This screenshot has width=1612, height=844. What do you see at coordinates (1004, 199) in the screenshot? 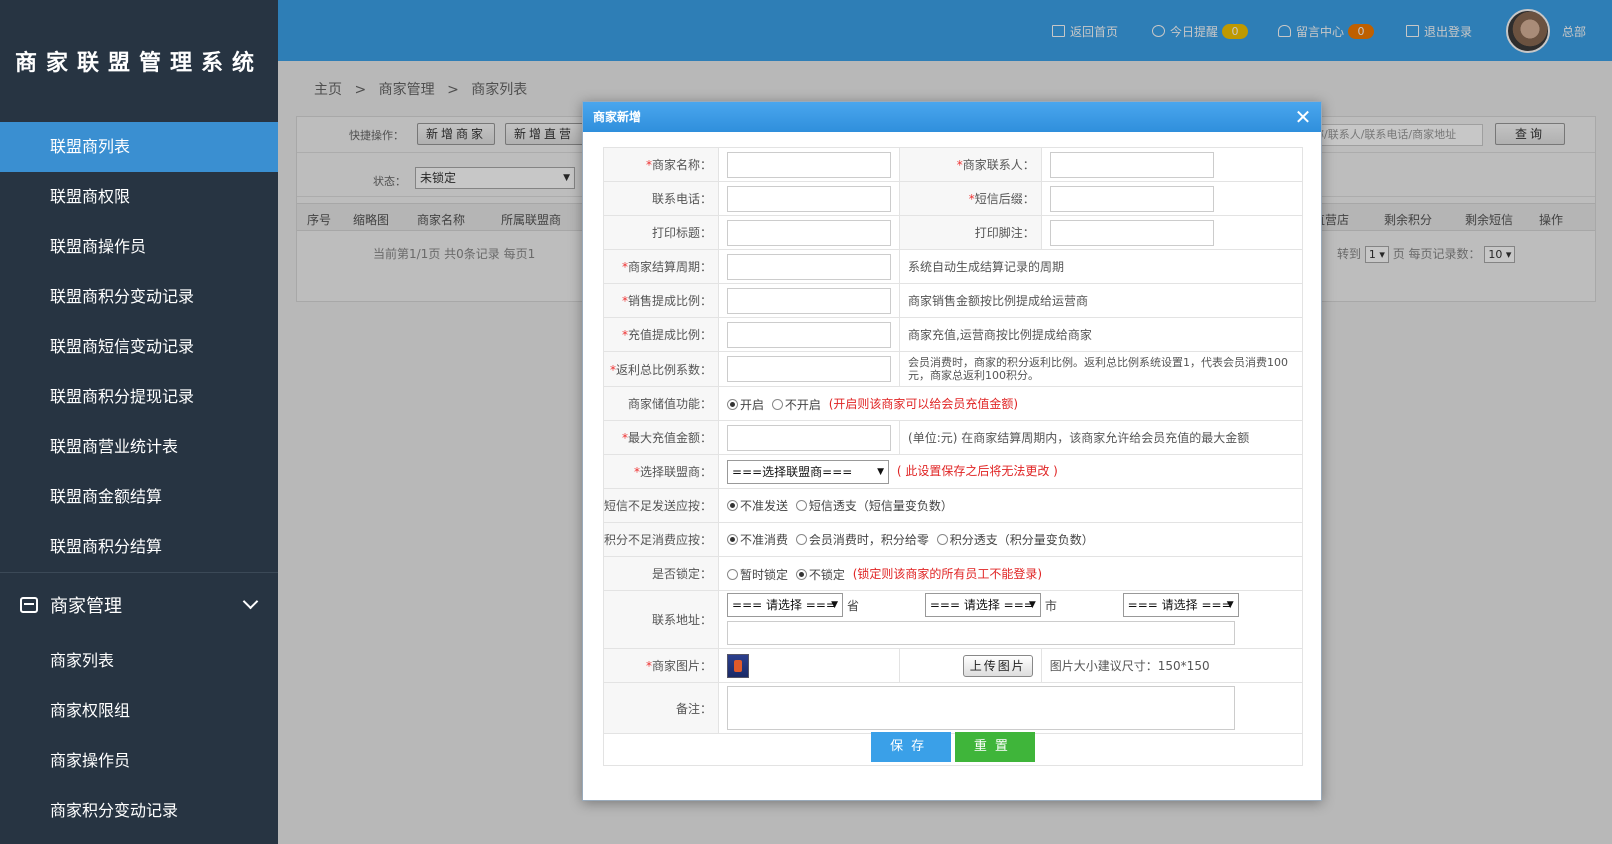
I see `label-text: 短信后缀：` at bounding box center [1004, 199].